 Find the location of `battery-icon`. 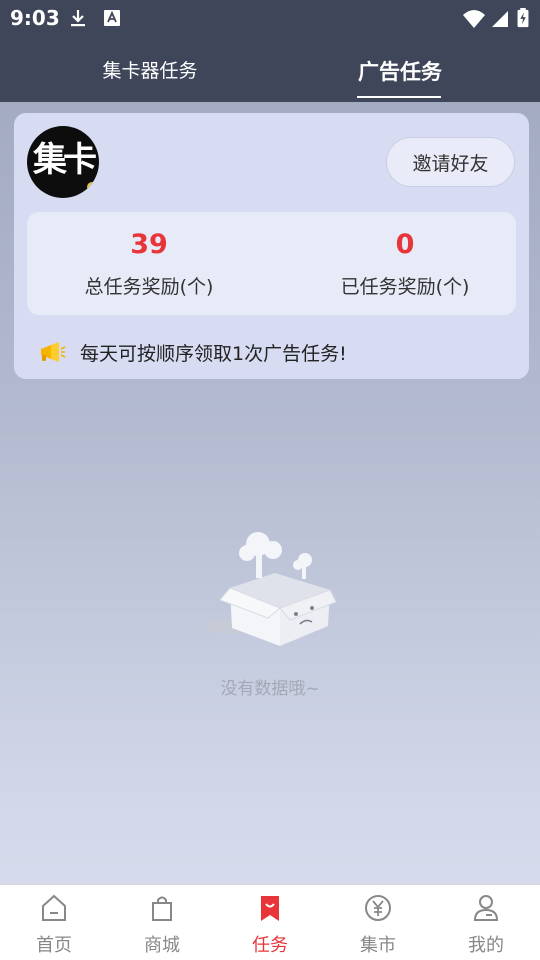

battery-icon is located at coordinates (523, 18).